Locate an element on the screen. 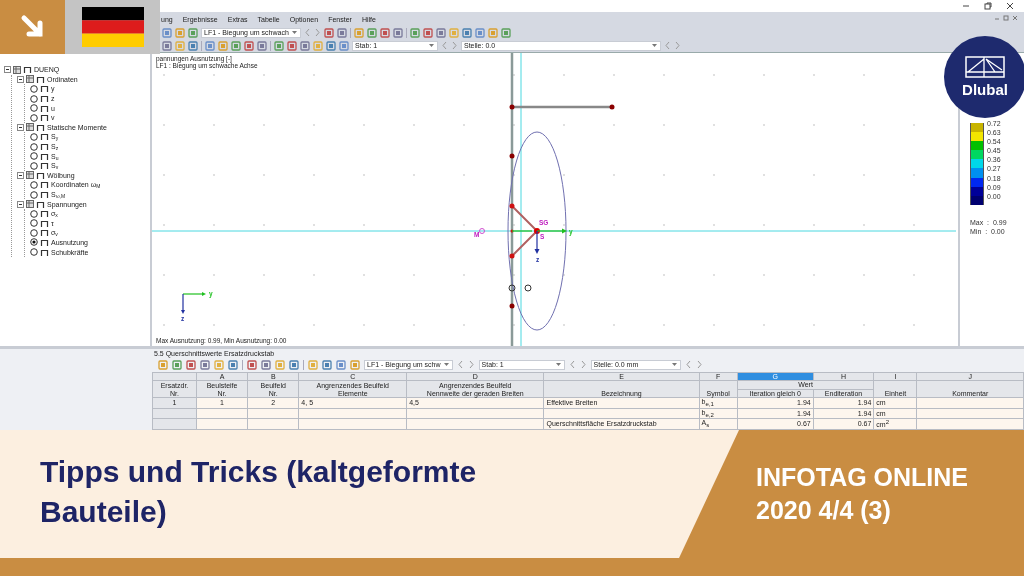 The image size is (1024, 576). coordinate-axes-icon is located at coordinates (193, 303).